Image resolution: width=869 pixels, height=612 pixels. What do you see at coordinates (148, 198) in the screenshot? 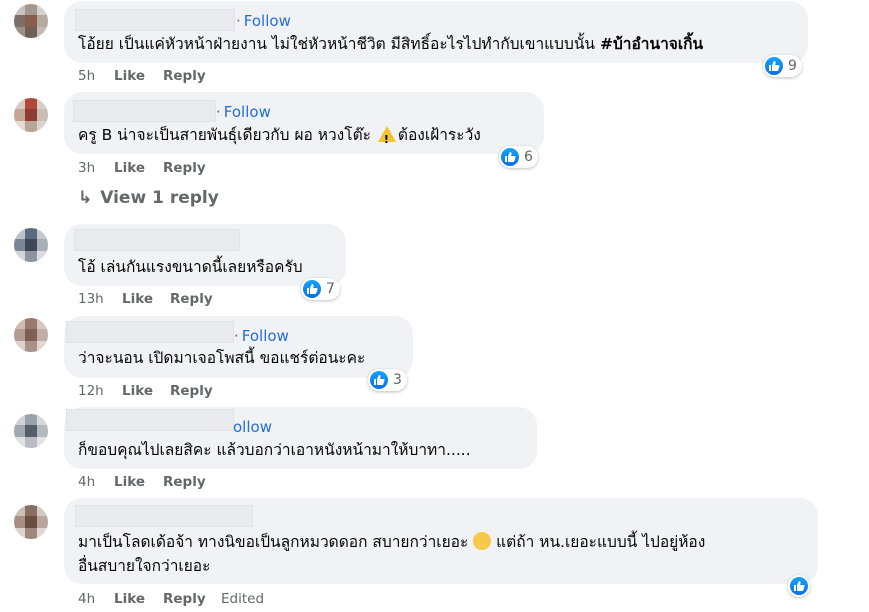
I see `view-replies-link: ↳ View 1 reply` at bounding box center [148, 198].